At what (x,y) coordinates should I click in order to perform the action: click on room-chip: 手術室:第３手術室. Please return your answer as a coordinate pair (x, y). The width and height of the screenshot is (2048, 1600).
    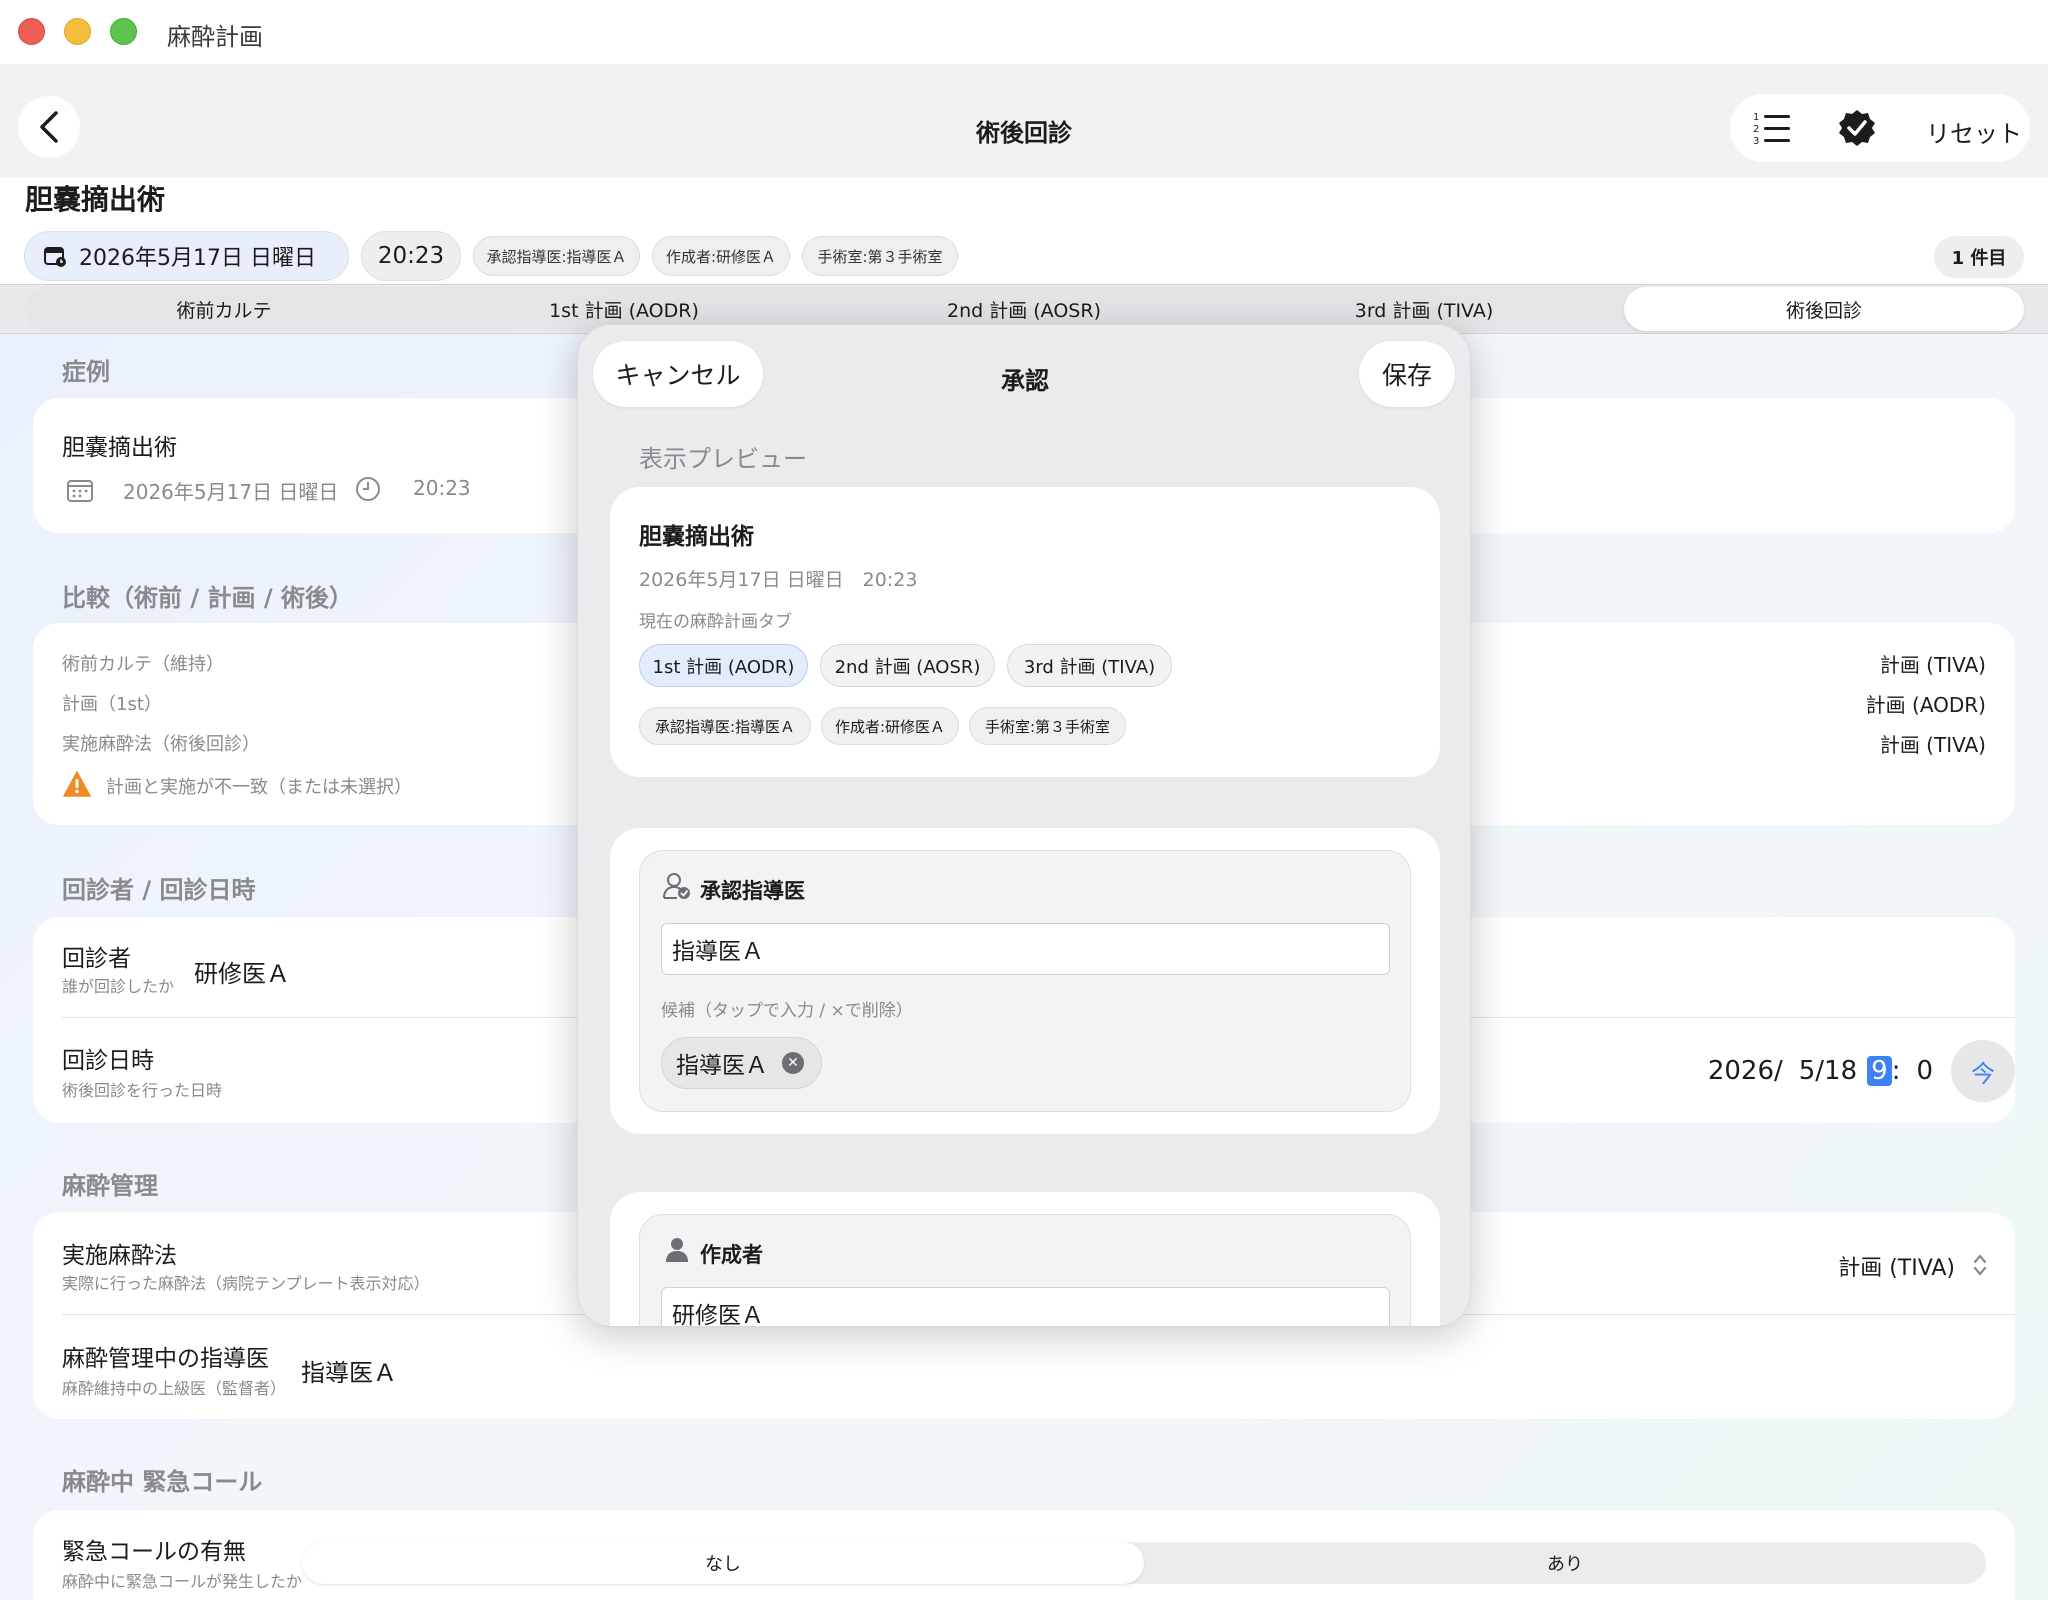
    Looking at the image, I should click on (880, 256).